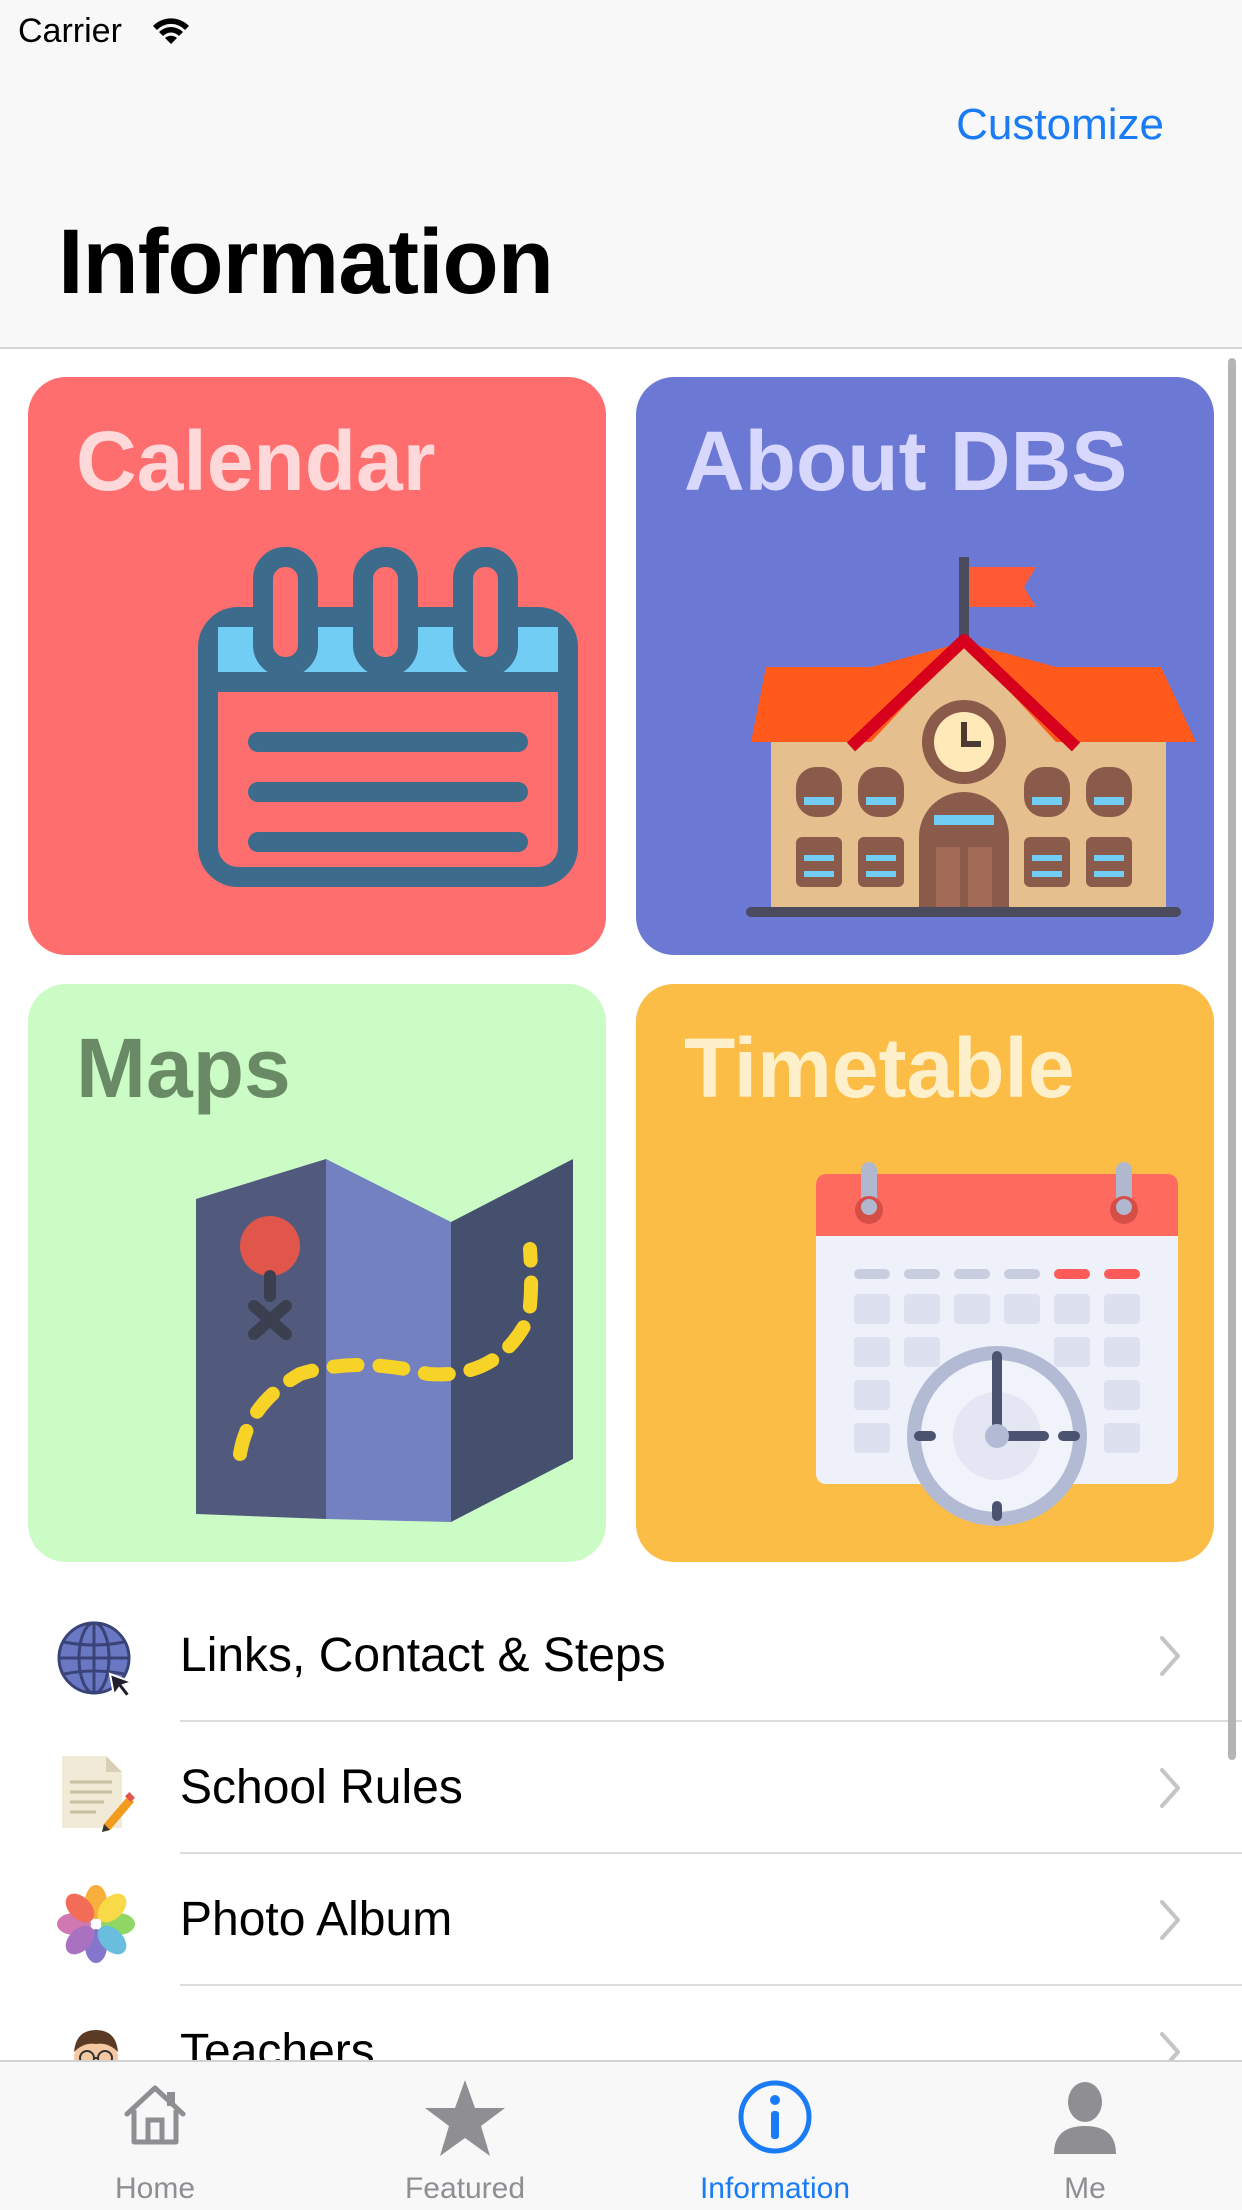 Image resolution: width=1242 pixels, height=2210 pixels. What do you see at coordinates (316, 1919) in the screenshot?
I see `list-item-label: Photo Album` at bounding box center [316, 1919].